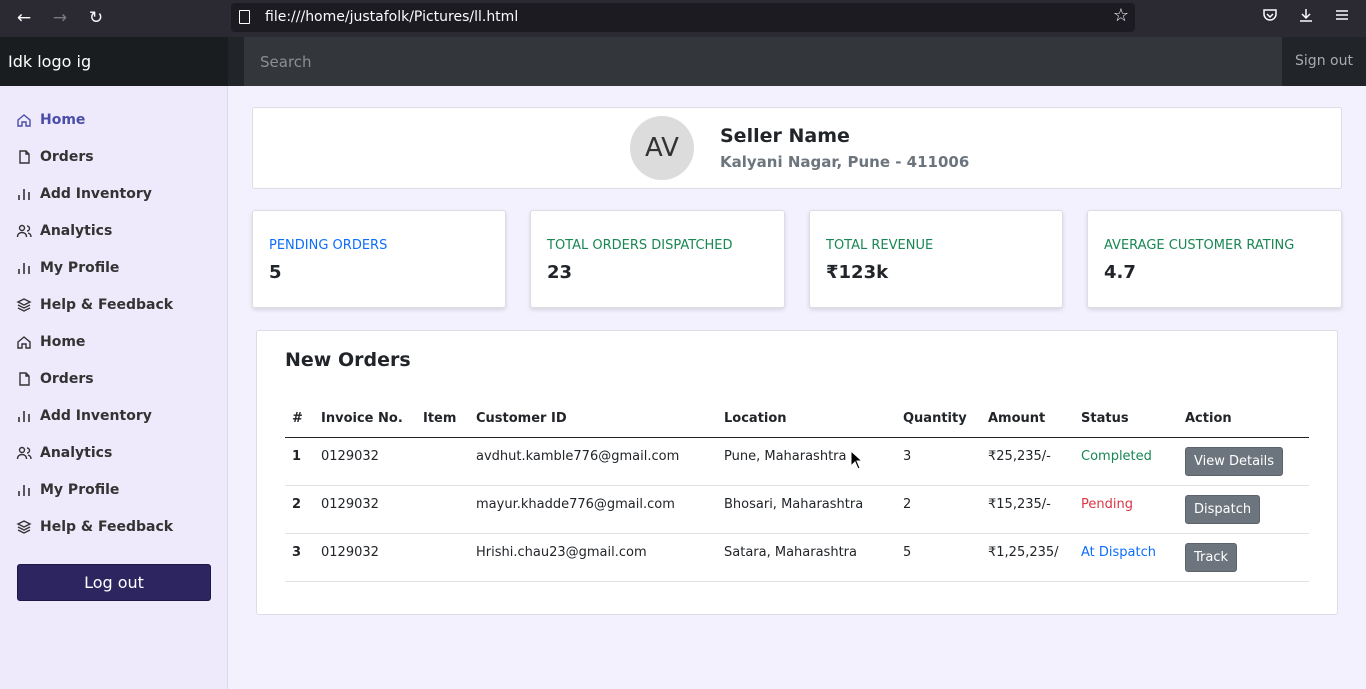  What do you see at coordinates (1126, 461) in the screenshot?
I see `cell-status: Completed` at bounding box center [1126, 461].